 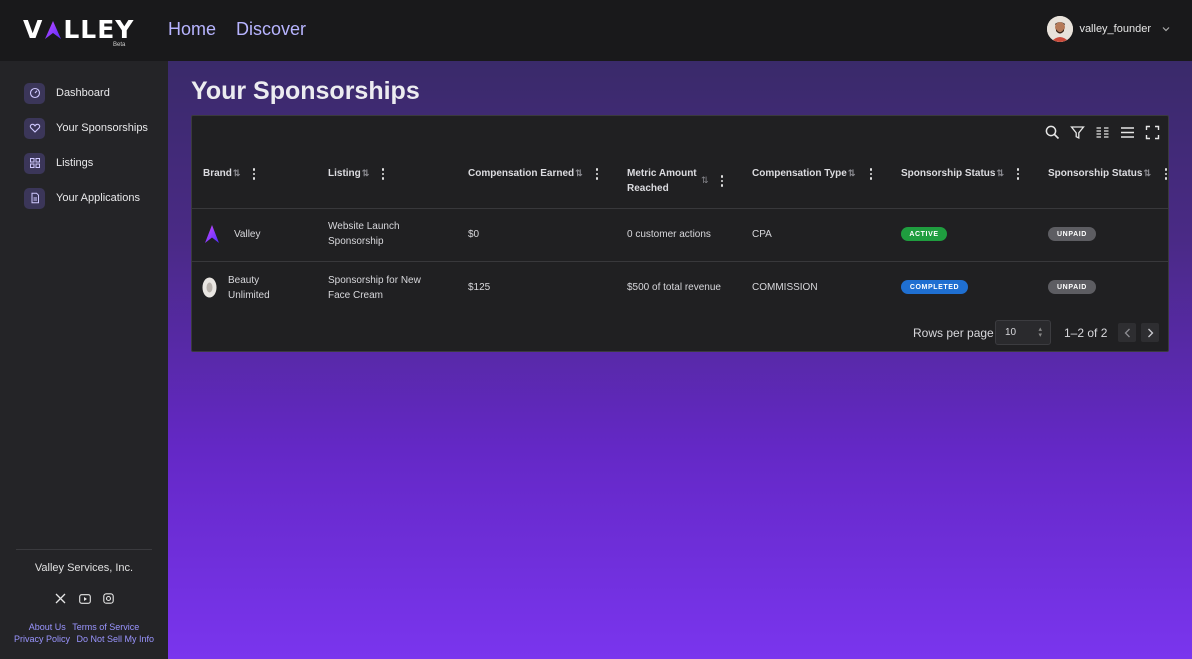 I want to click on chevron-down-icon, so click(x=1166, y=29).